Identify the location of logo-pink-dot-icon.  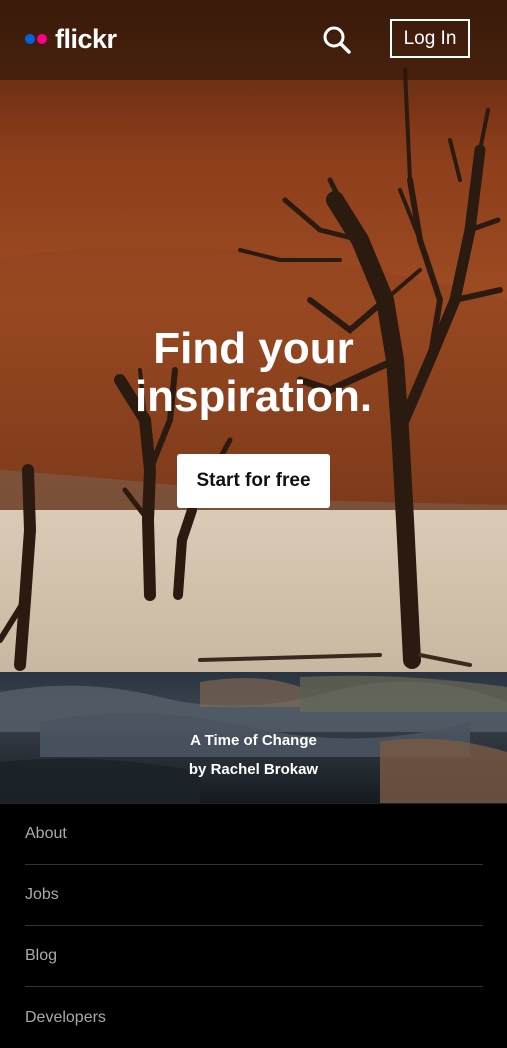
(42, 39).